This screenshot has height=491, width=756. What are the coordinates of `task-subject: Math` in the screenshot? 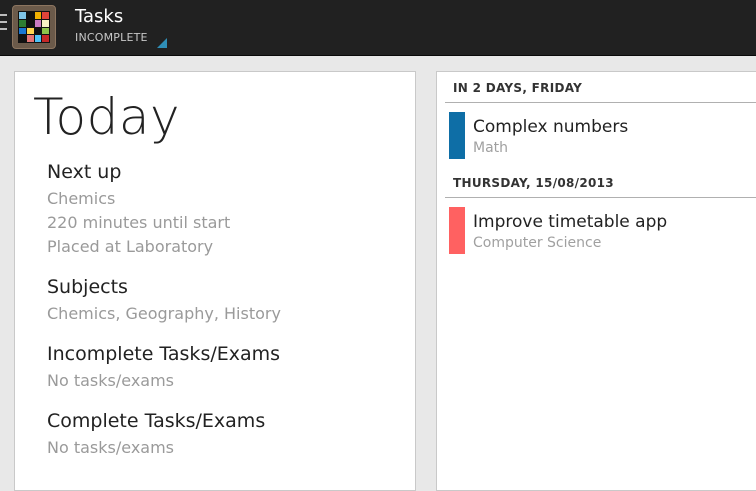 It's located at (491, 148).